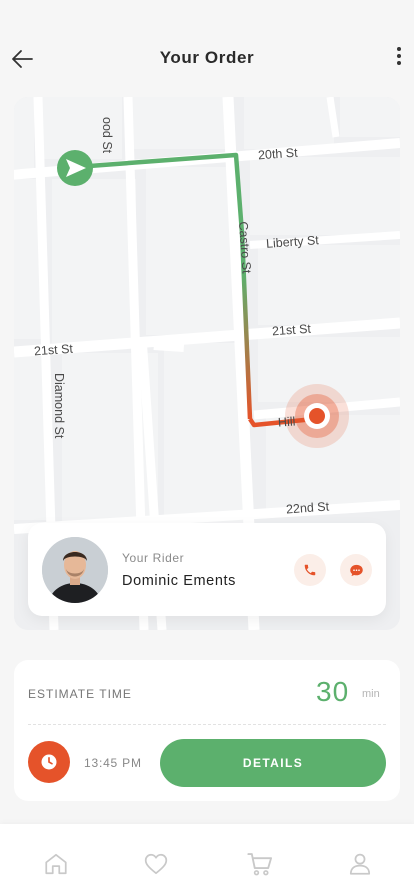 This screenshot has width=414, height=896. I want to click on tab-favorites, so click(156, 864).